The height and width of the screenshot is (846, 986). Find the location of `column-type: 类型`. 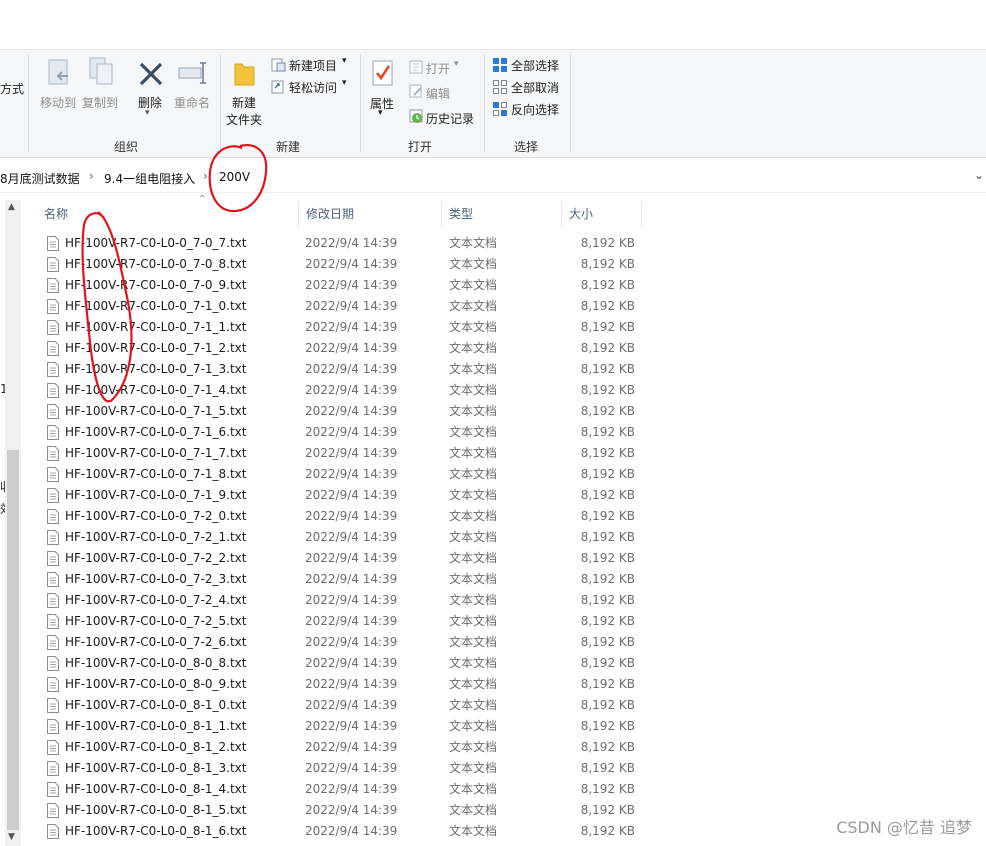

column-type: 类型 is located at coordinates (501, 214).